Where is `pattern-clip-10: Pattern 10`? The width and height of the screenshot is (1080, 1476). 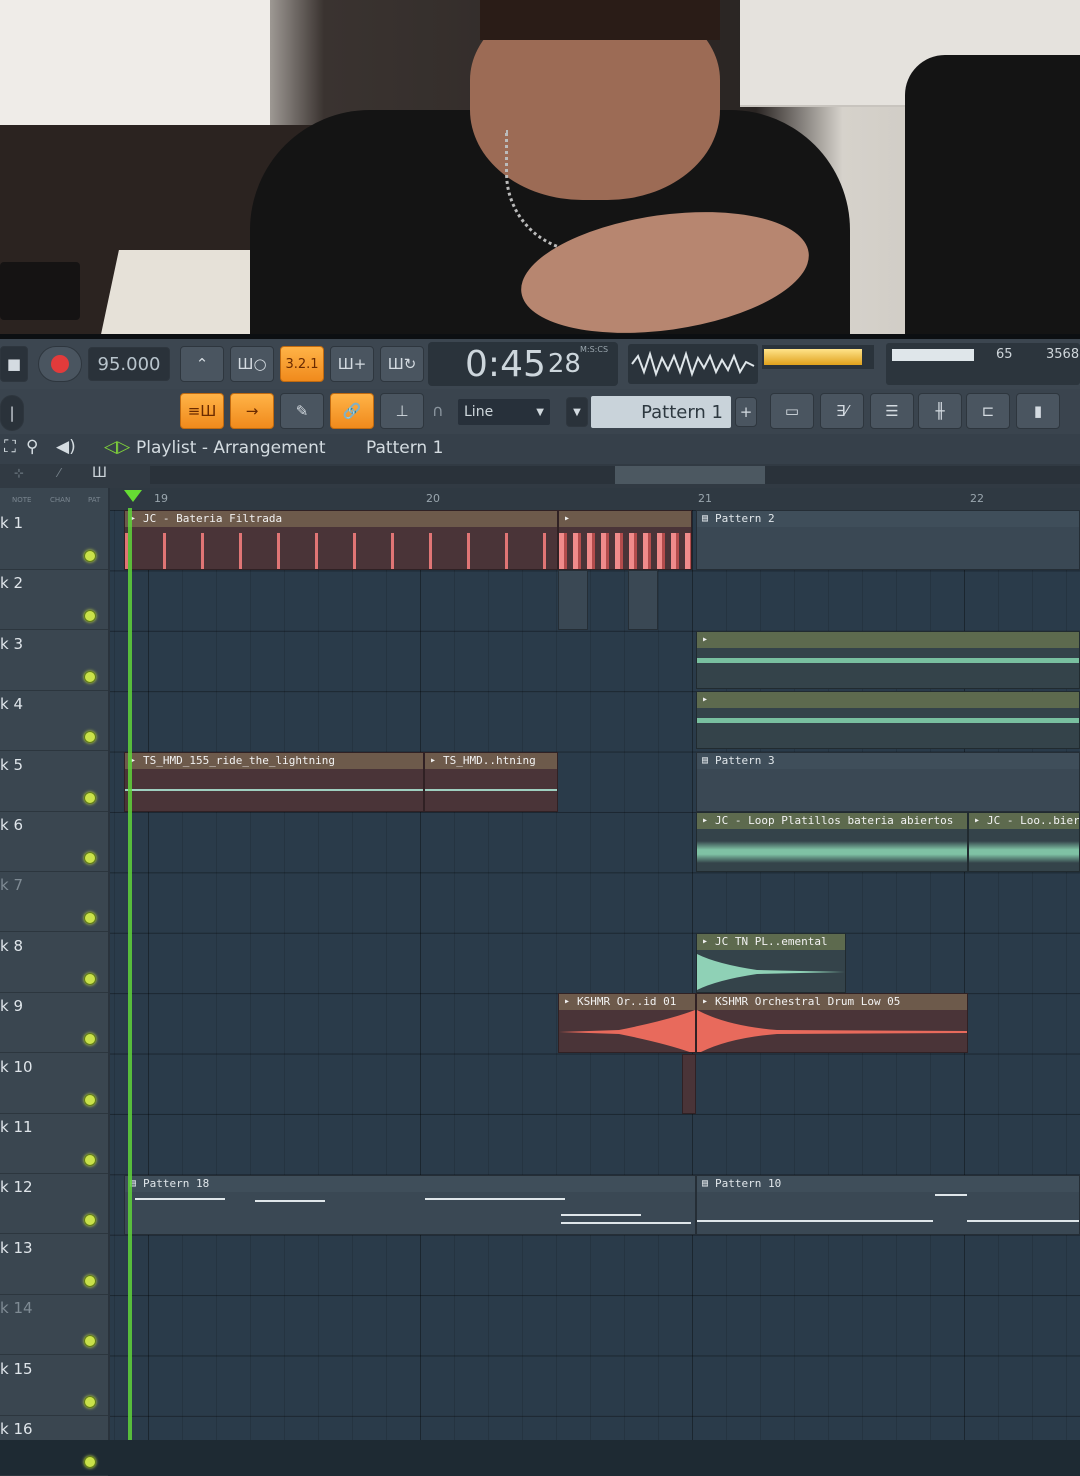 pattern-clip-10: Pattern 10 is located at coordinates (888, 1205).